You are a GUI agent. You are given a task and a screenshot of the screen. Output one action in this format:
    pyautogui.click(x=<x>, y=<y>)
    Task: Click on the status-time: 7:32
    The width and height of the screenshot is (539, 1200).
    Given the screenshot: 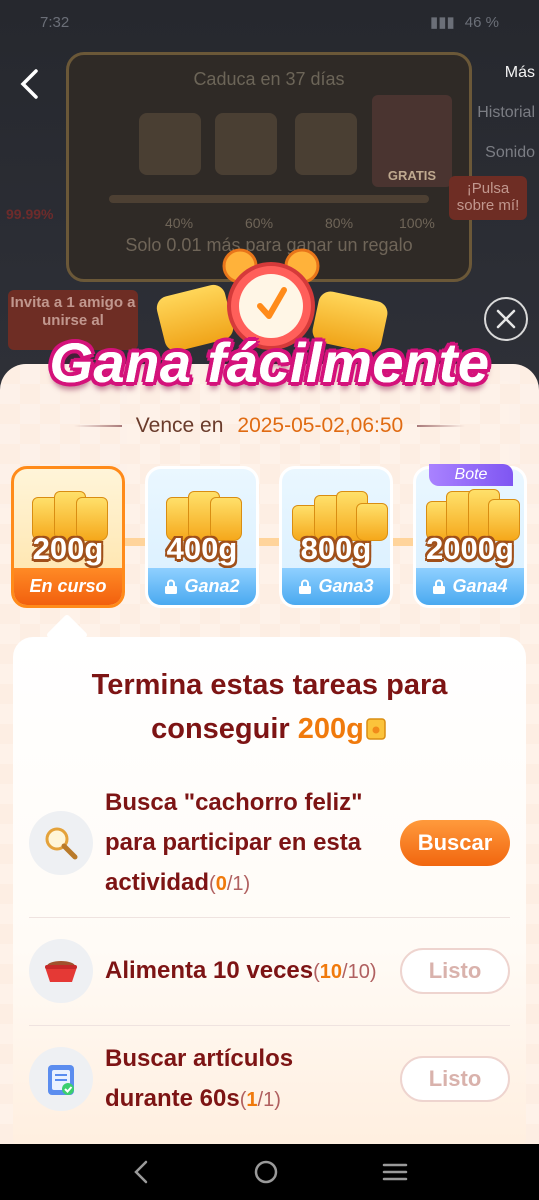 What is the action you would take?
    pyautogui.click(x=55, y=22)
    